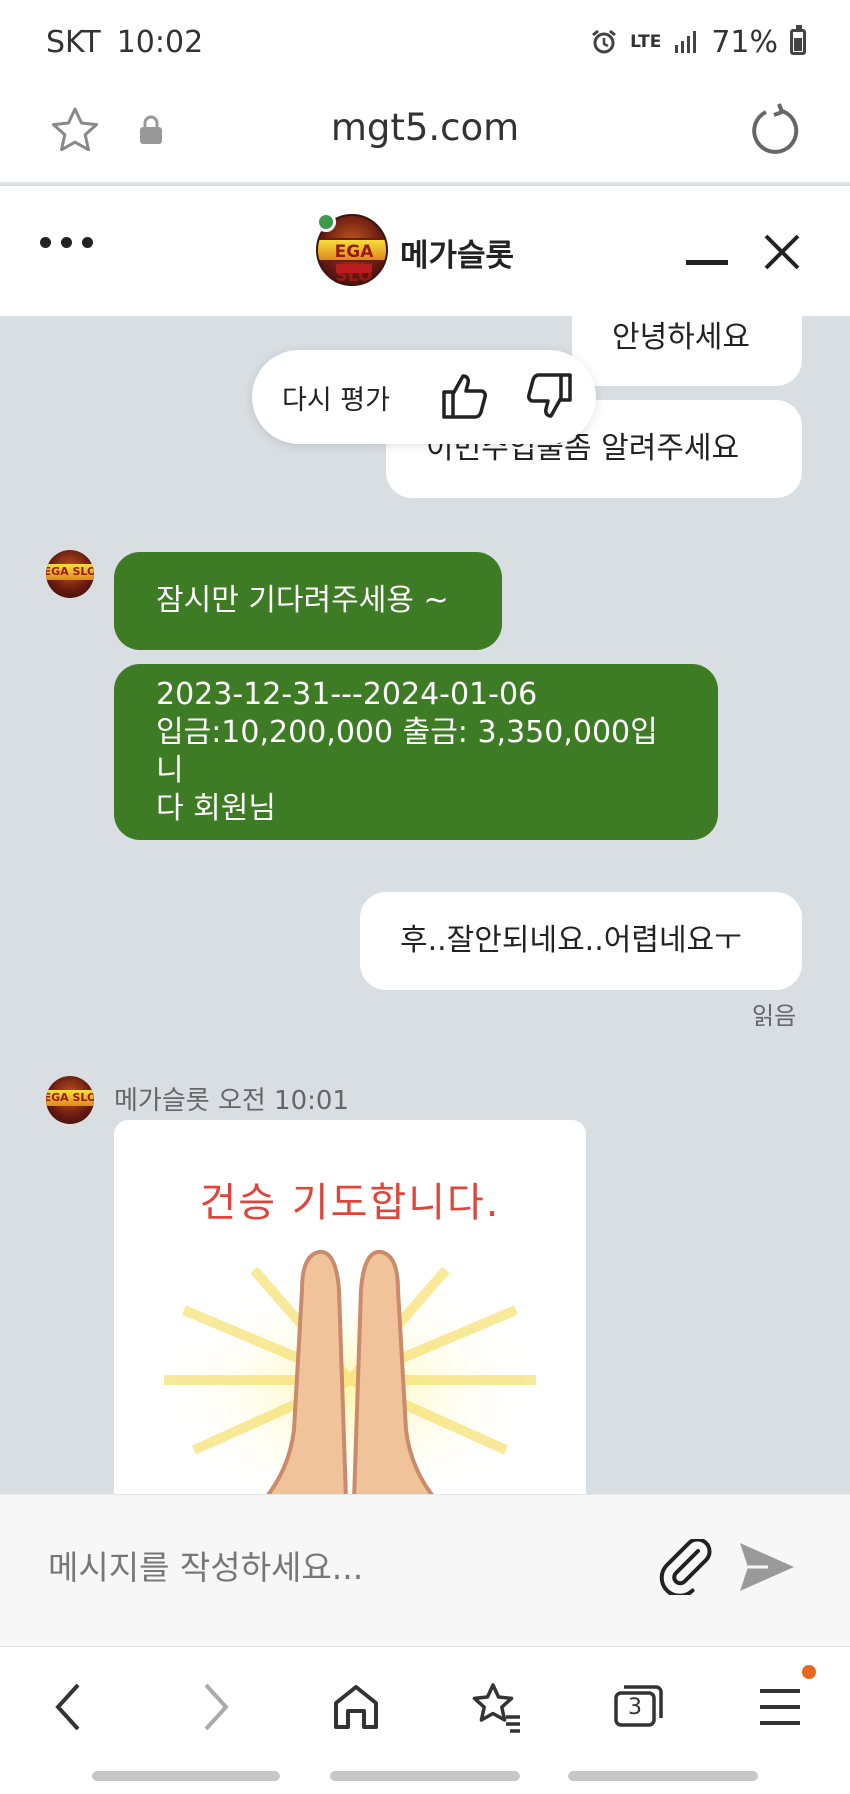 The height and width of the screenshot is (1794, 850). What do you see at coordinates (782, 252) in the screenshot?
I see `close-icon` at bounding box center [782, 252].